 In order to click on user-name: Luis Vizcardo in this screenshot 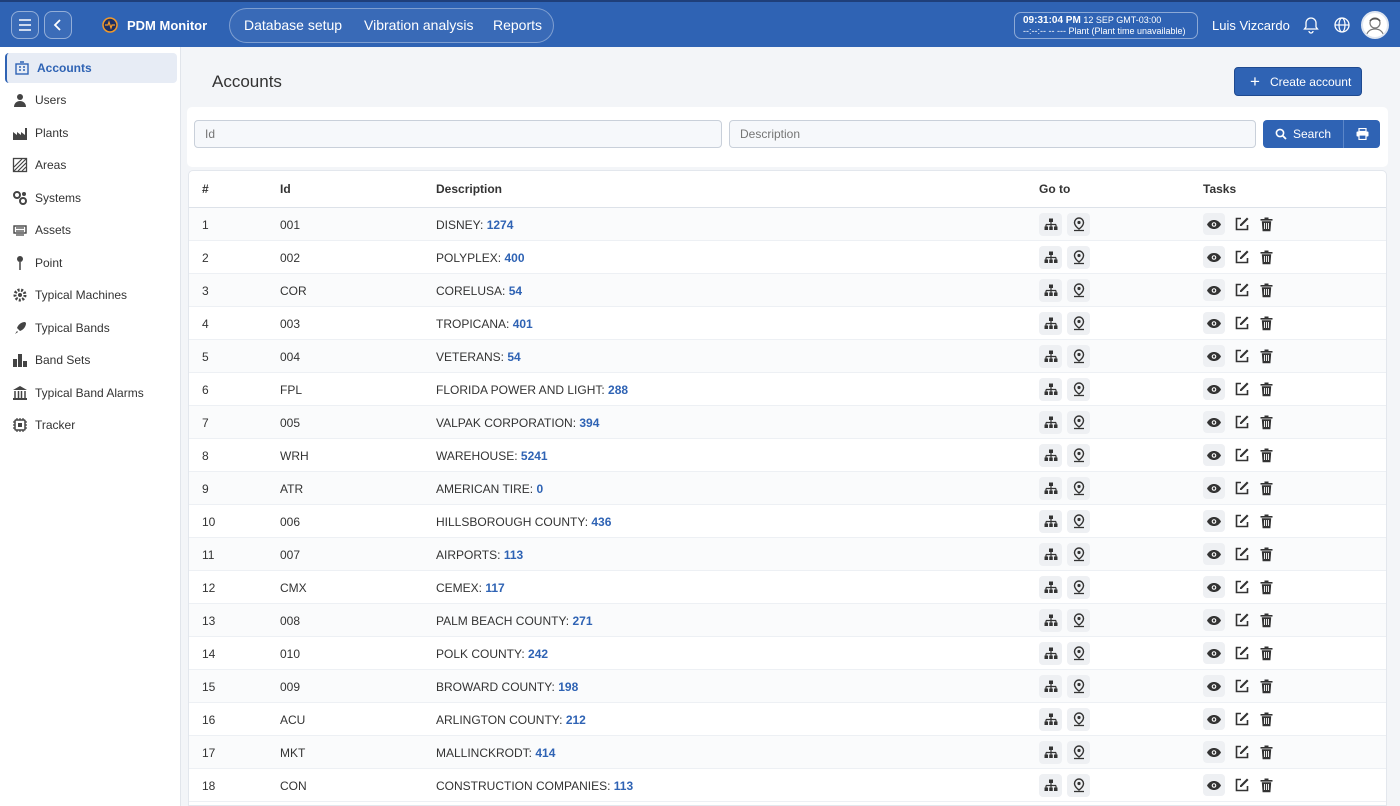, I will do `click(1251, 25)`.